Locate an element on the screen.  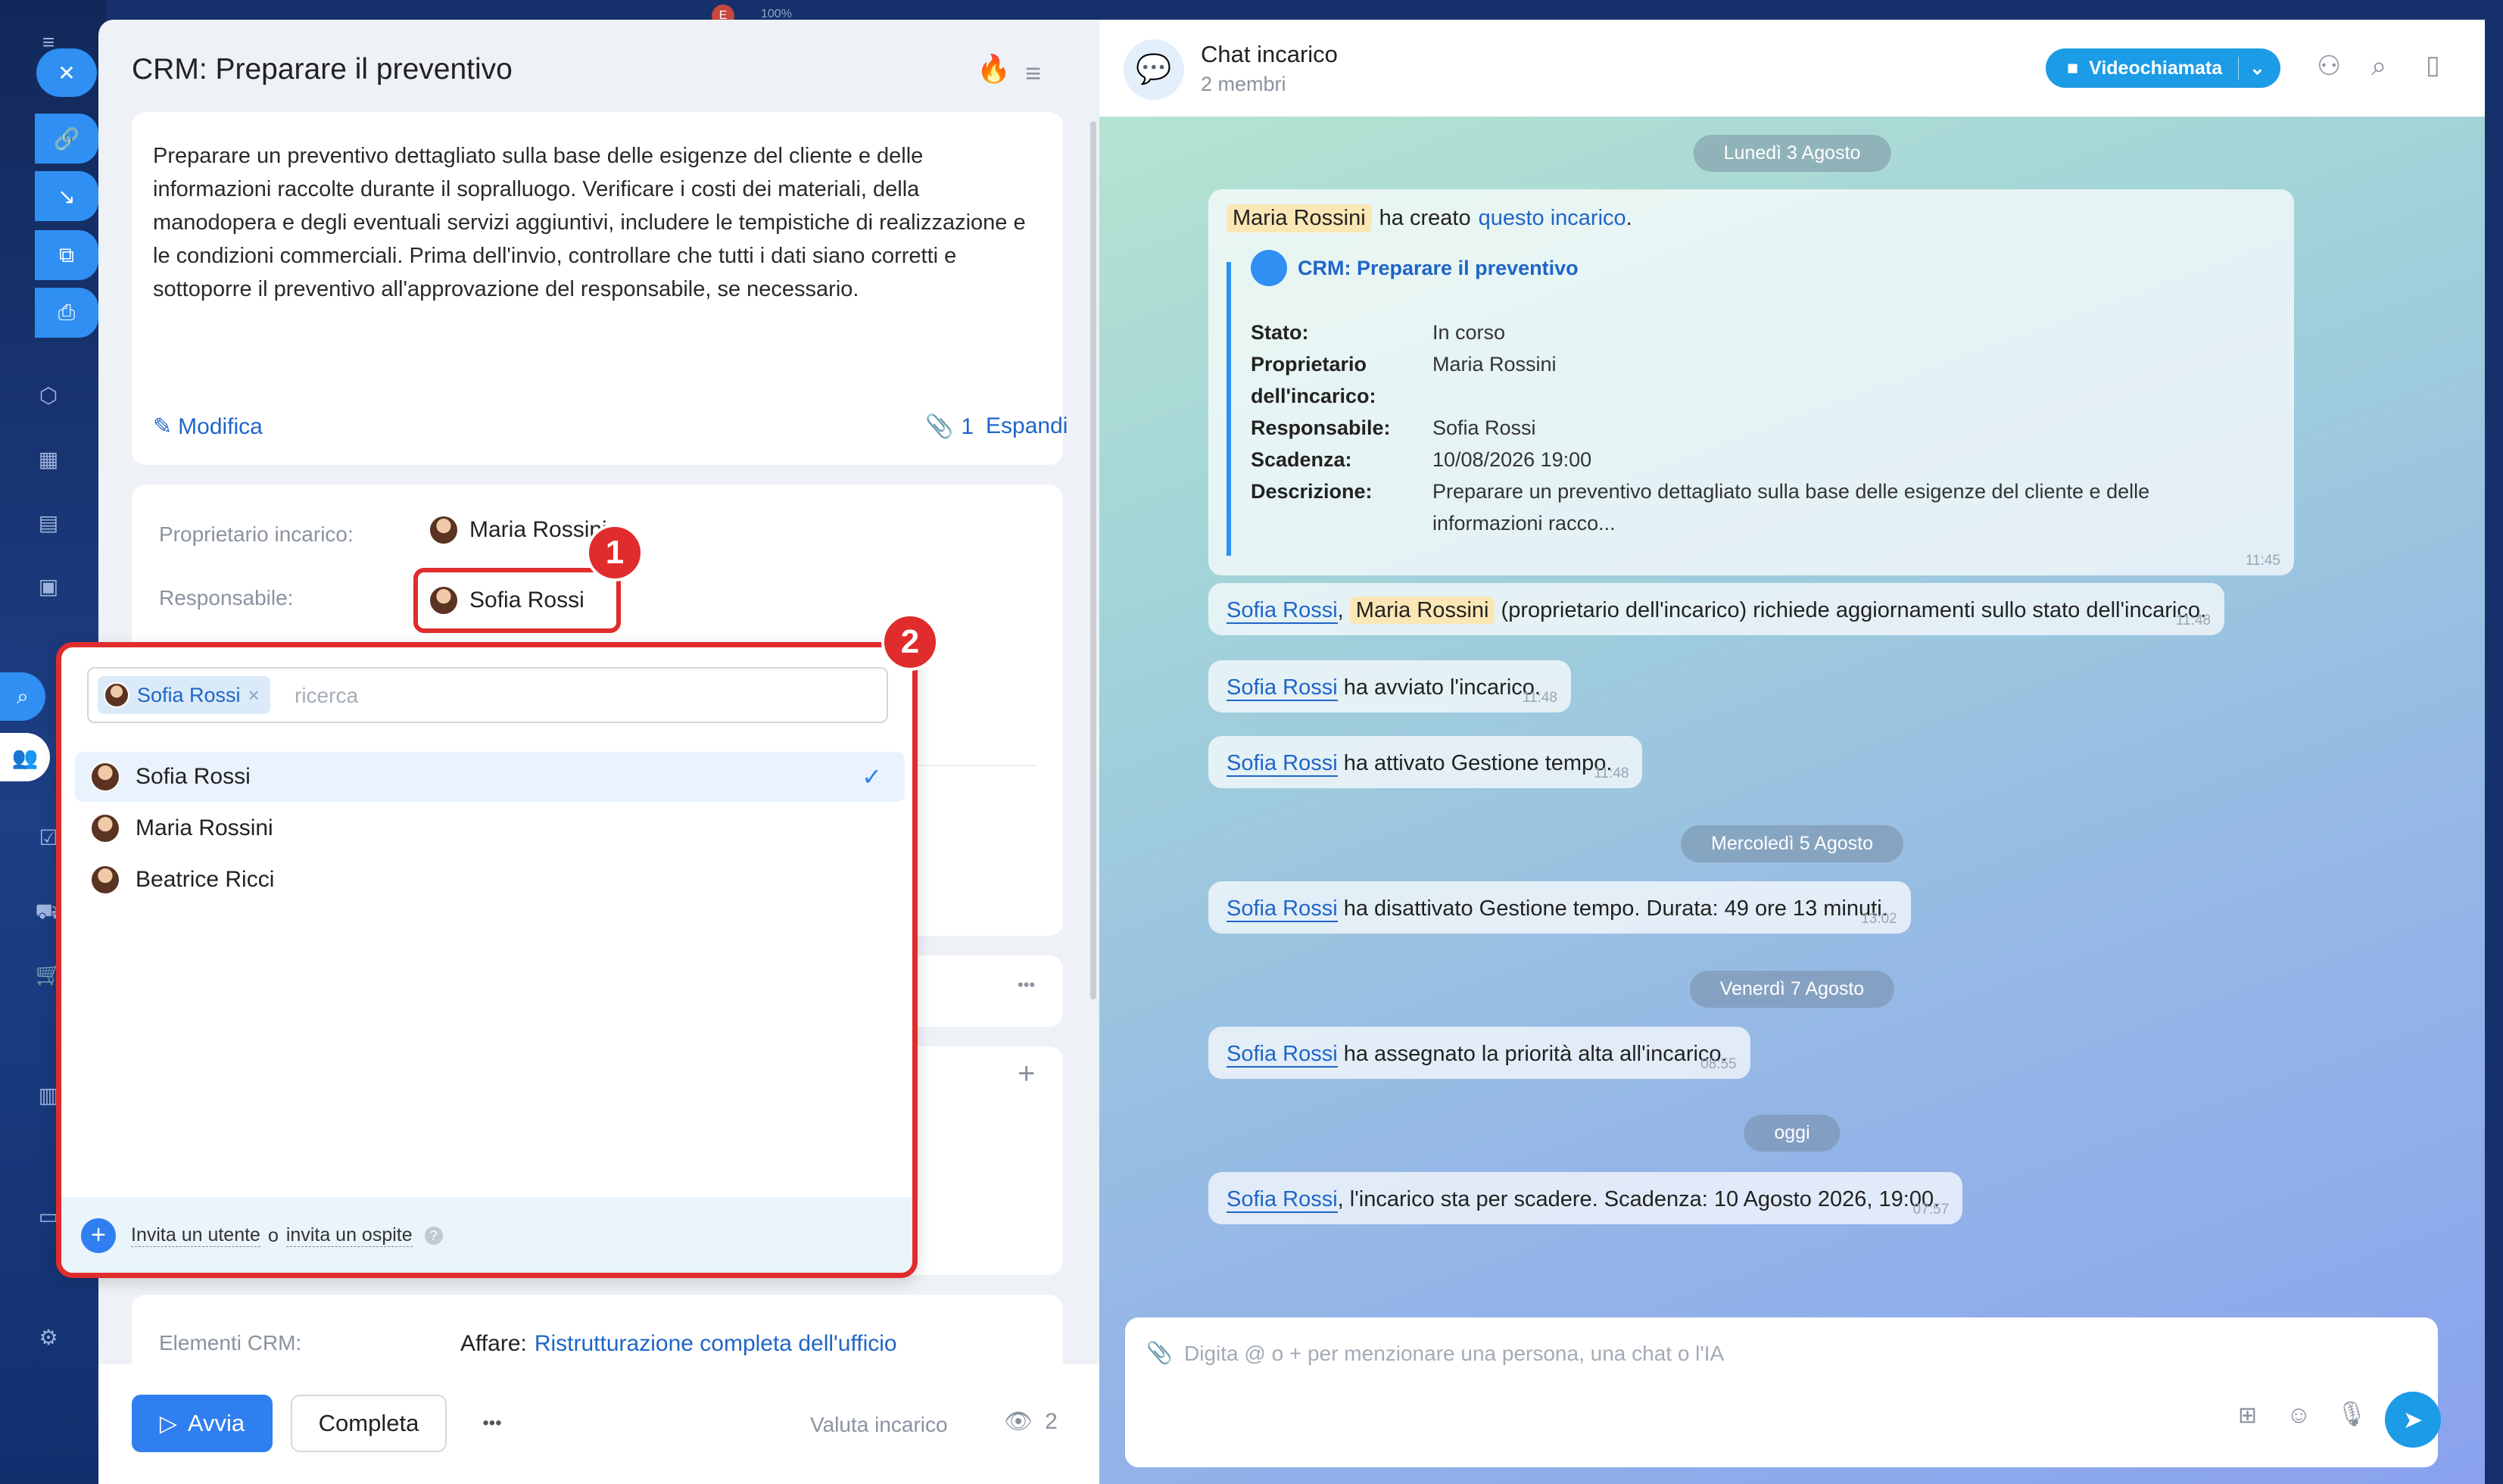
task-icon is located at coordinates (1269, 268).